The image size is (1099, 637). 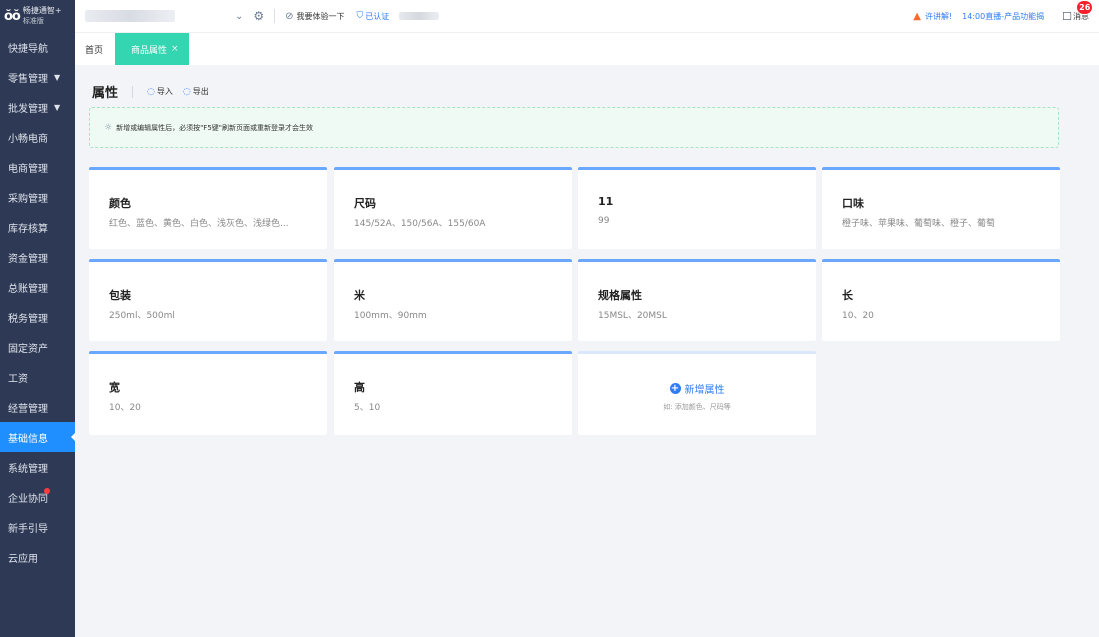 I want to click on sidebar-item-funds: 资金管理, so click(x=37, y=257).